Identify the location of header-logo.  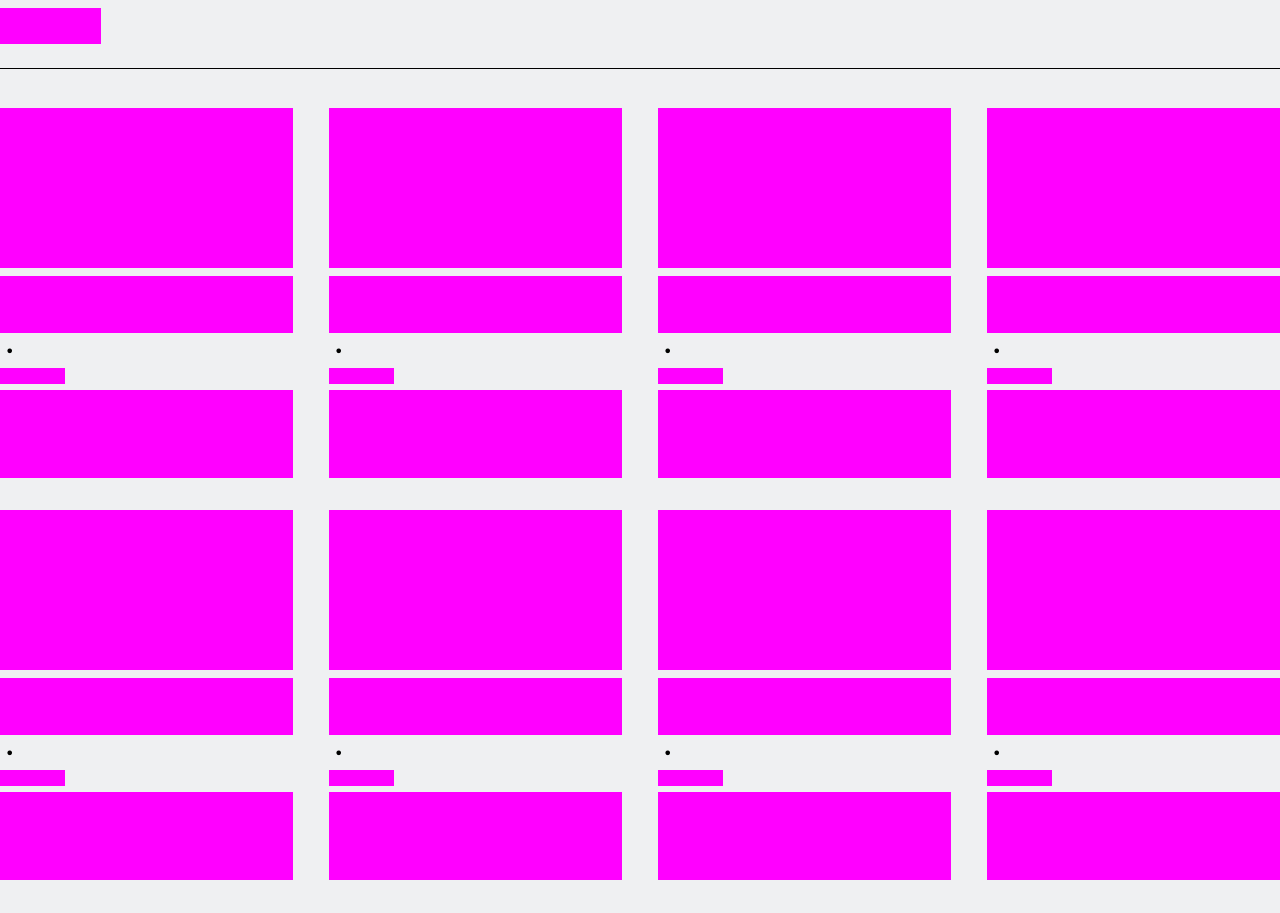
(50, 26).